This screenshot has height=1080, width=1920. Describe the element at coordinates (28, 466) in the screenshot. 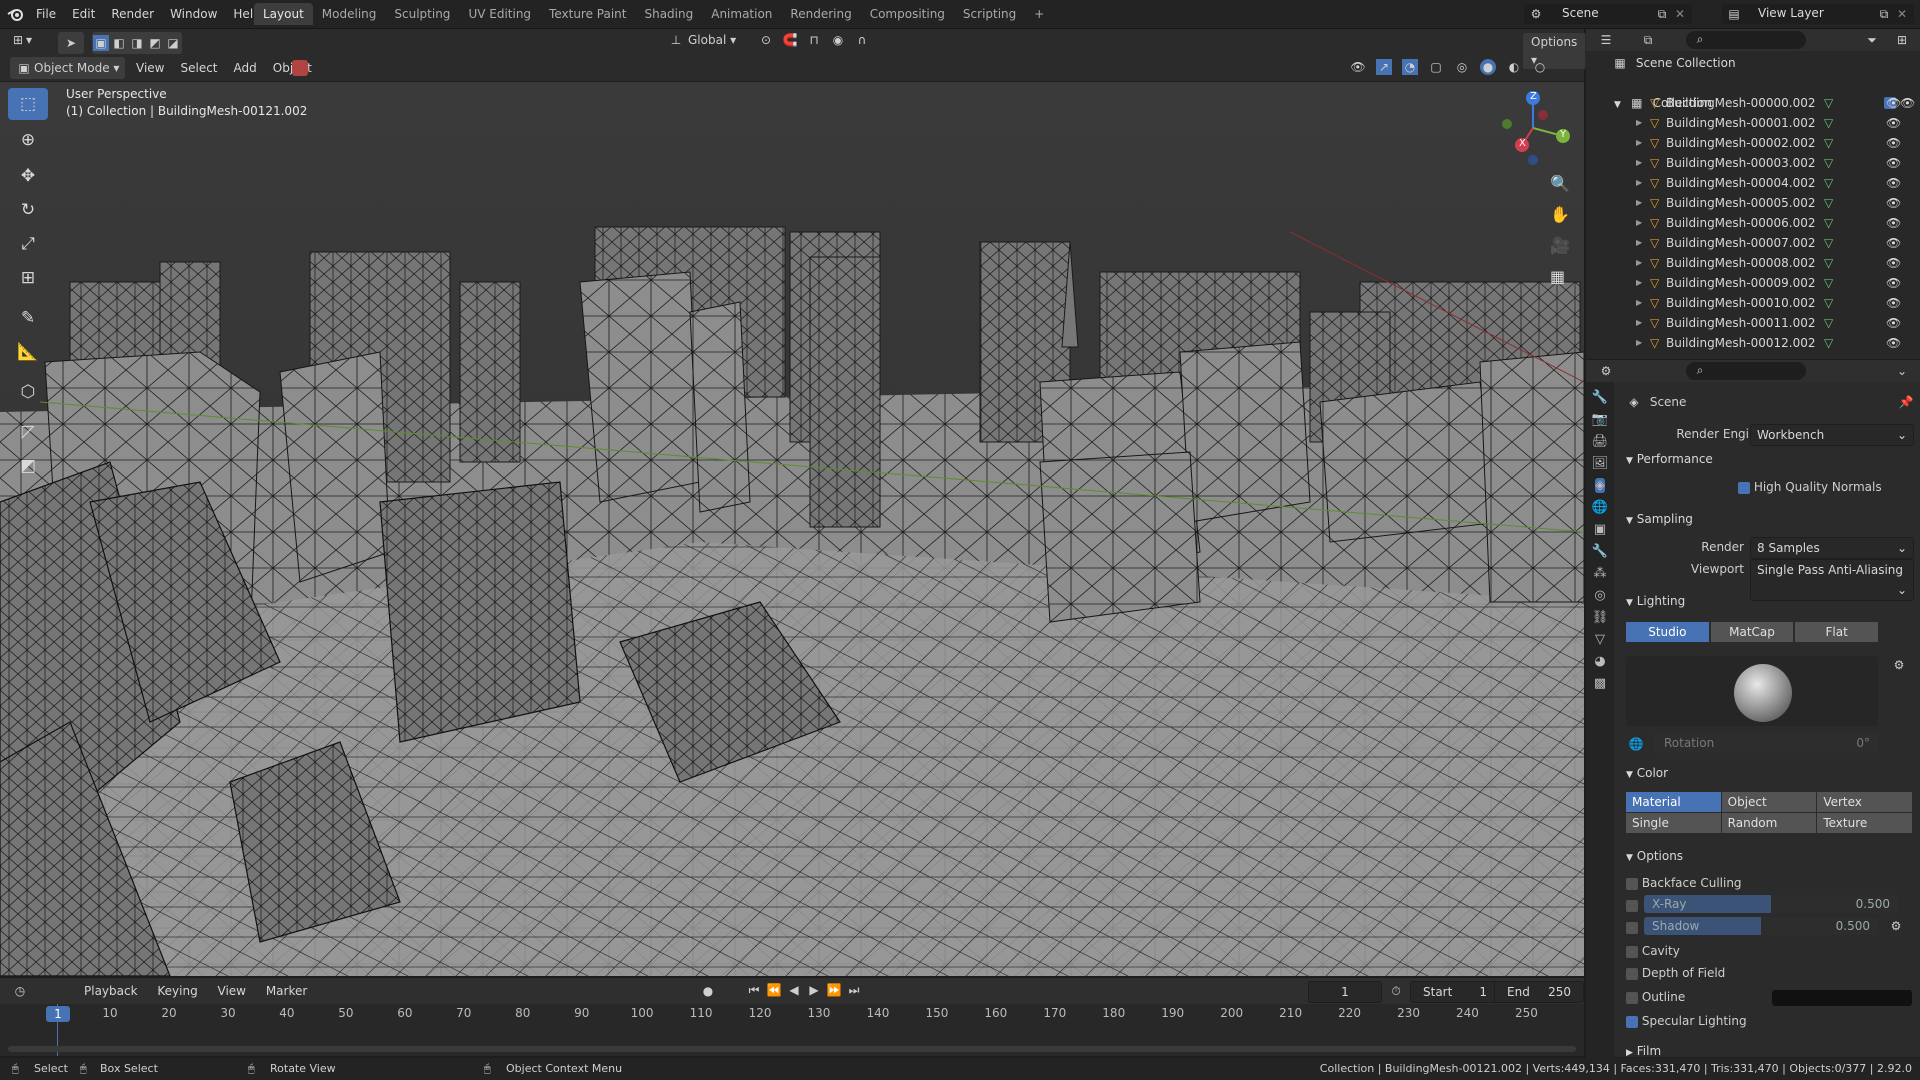

I see `extra-tool-icon: ◩` at that location.